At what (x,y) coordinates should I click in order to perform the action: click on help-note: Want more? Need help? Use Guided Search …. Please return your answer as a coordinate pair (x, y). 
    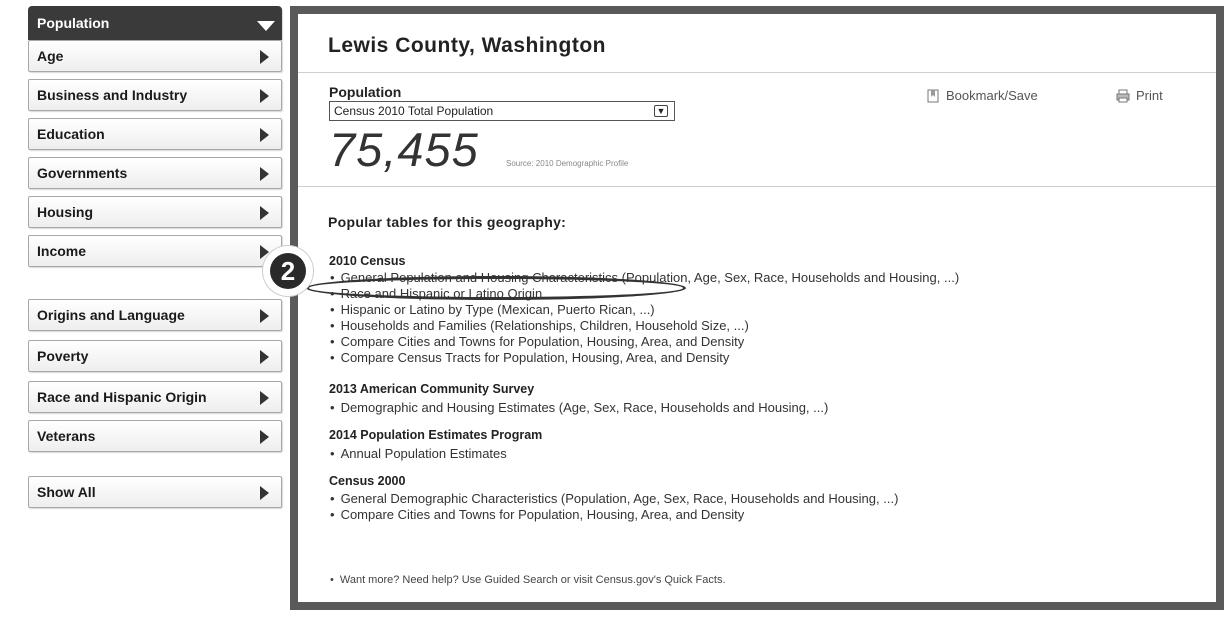
    Looking at the image, I should click on (528, 580).